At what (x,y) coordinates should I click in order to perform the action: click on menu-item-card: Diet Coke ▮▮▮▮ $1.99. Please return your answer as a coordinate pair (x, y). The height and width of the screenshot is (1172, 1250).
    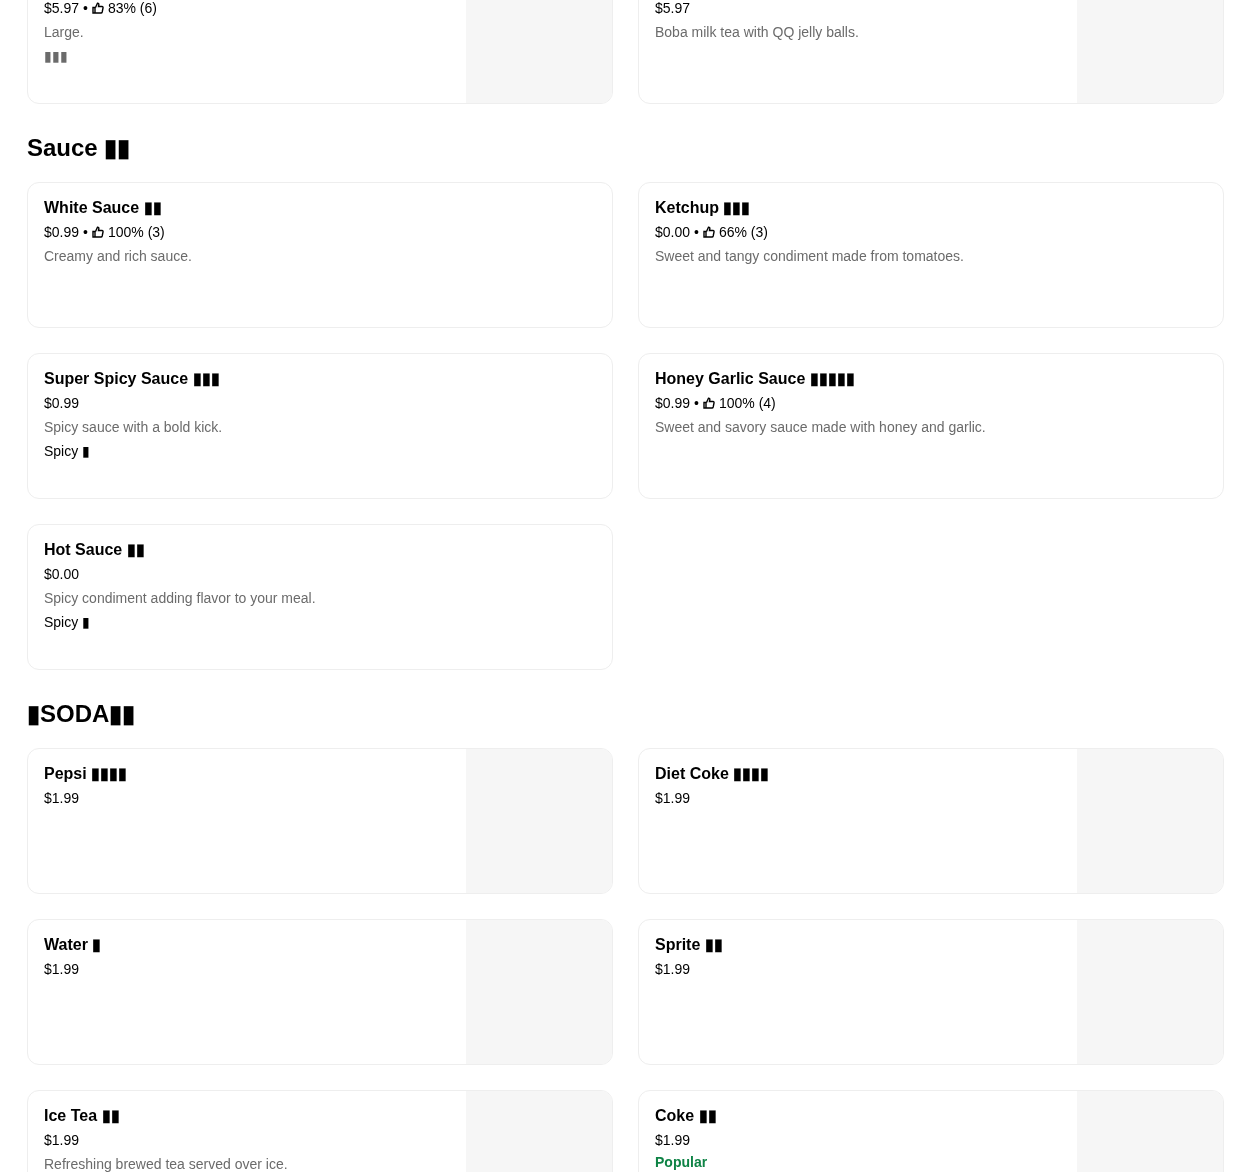
    Looking at the image, I should click on (931, 821).